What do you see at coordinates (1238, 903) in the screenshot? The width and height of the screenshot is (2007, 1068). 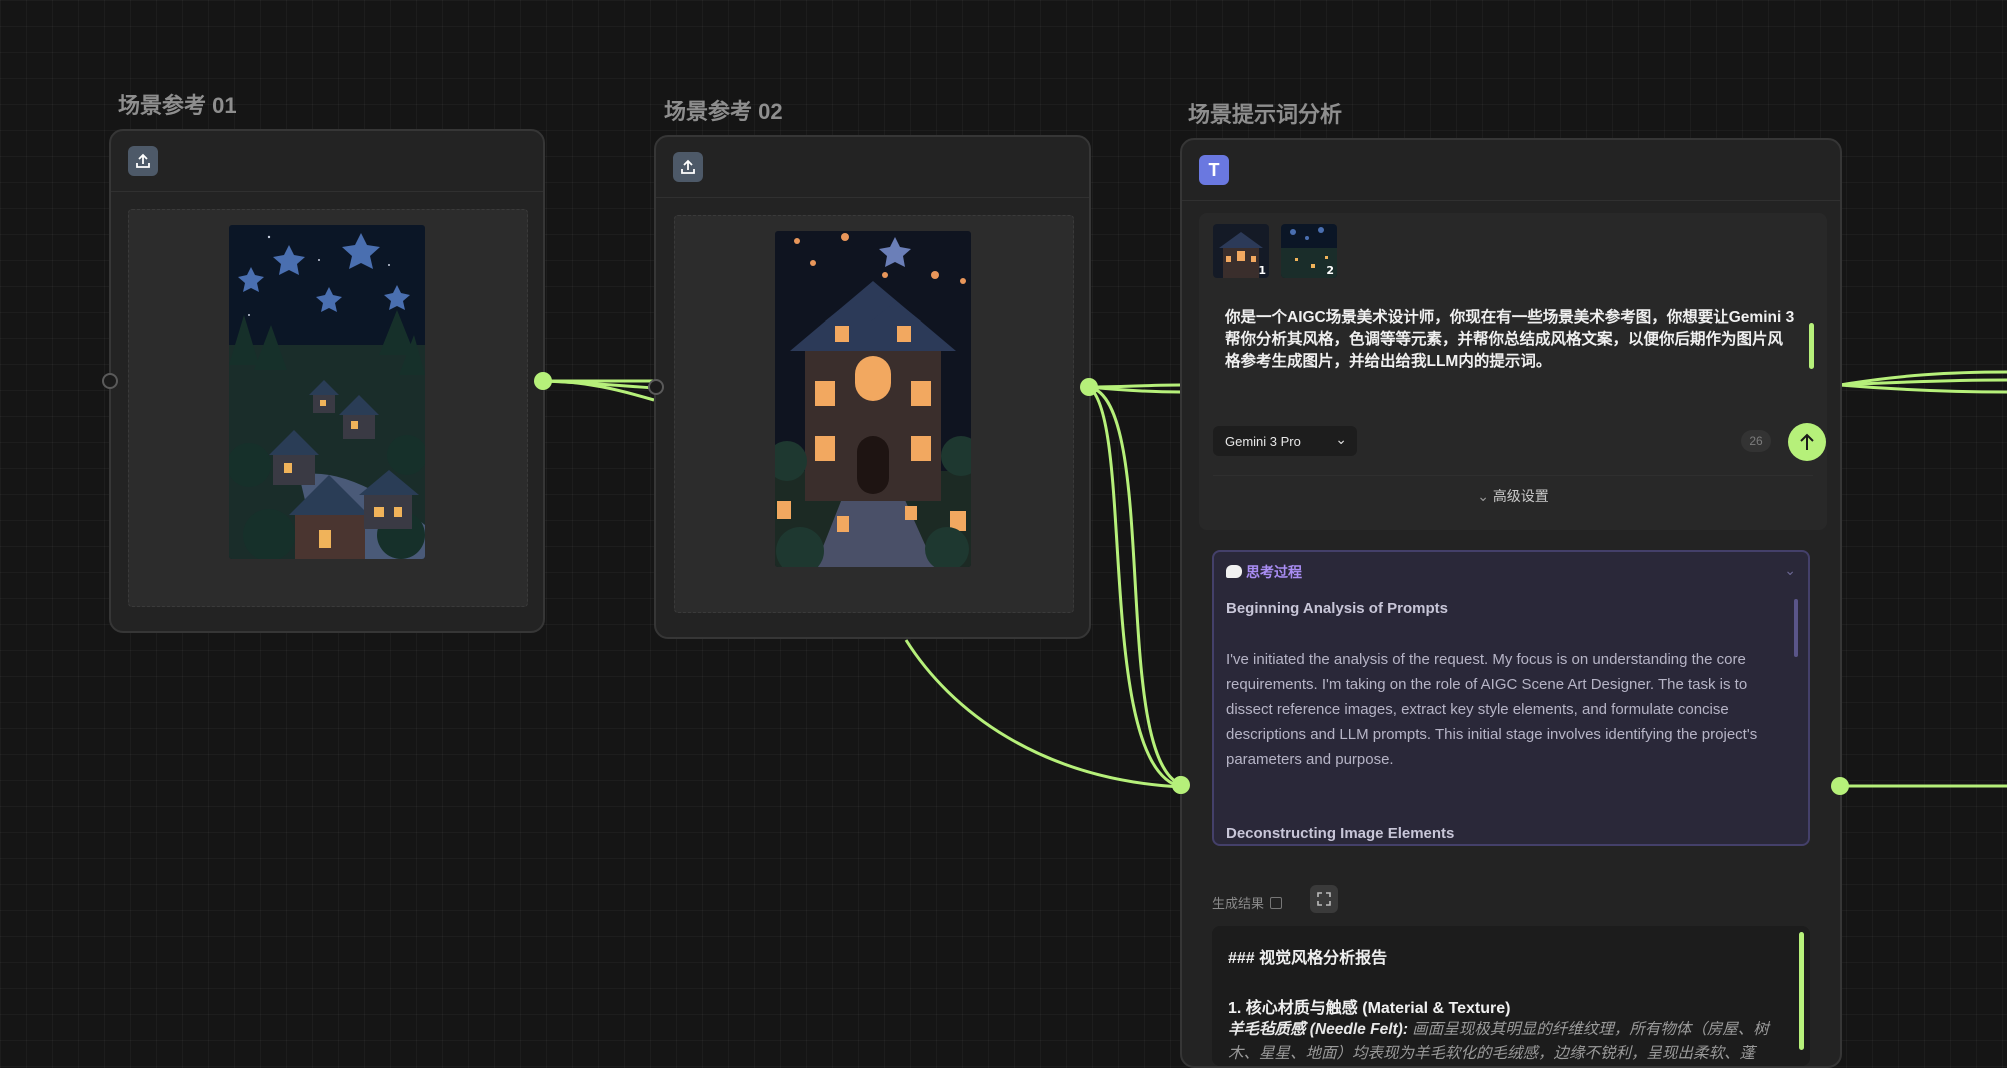 I see `result-label: 生成结果` at bounding box center [1238, 903].